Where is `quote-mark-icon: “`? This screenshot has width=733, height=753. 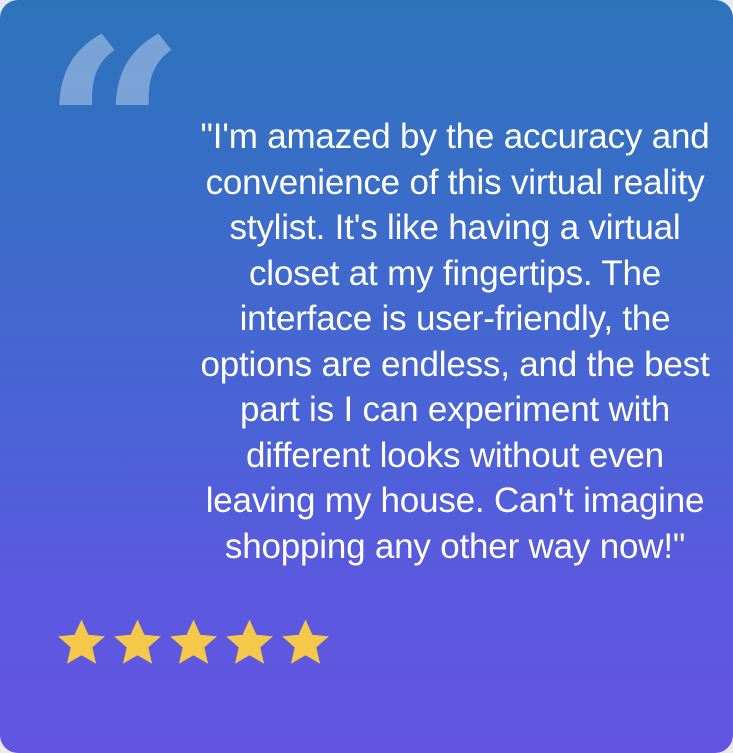
quote-mark-icon: “ is located at coordinates (114, 139).